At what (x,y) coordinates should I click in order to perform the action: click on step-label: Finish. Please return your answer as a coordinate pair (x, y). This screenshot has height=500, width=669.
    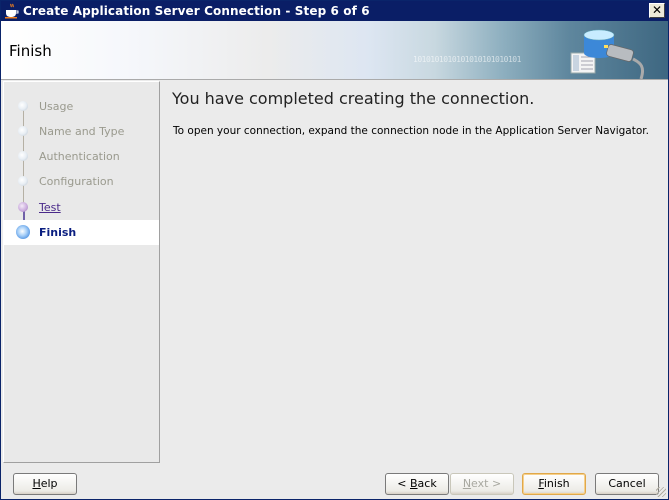
    Looking at the image, I should click on (58, 232).